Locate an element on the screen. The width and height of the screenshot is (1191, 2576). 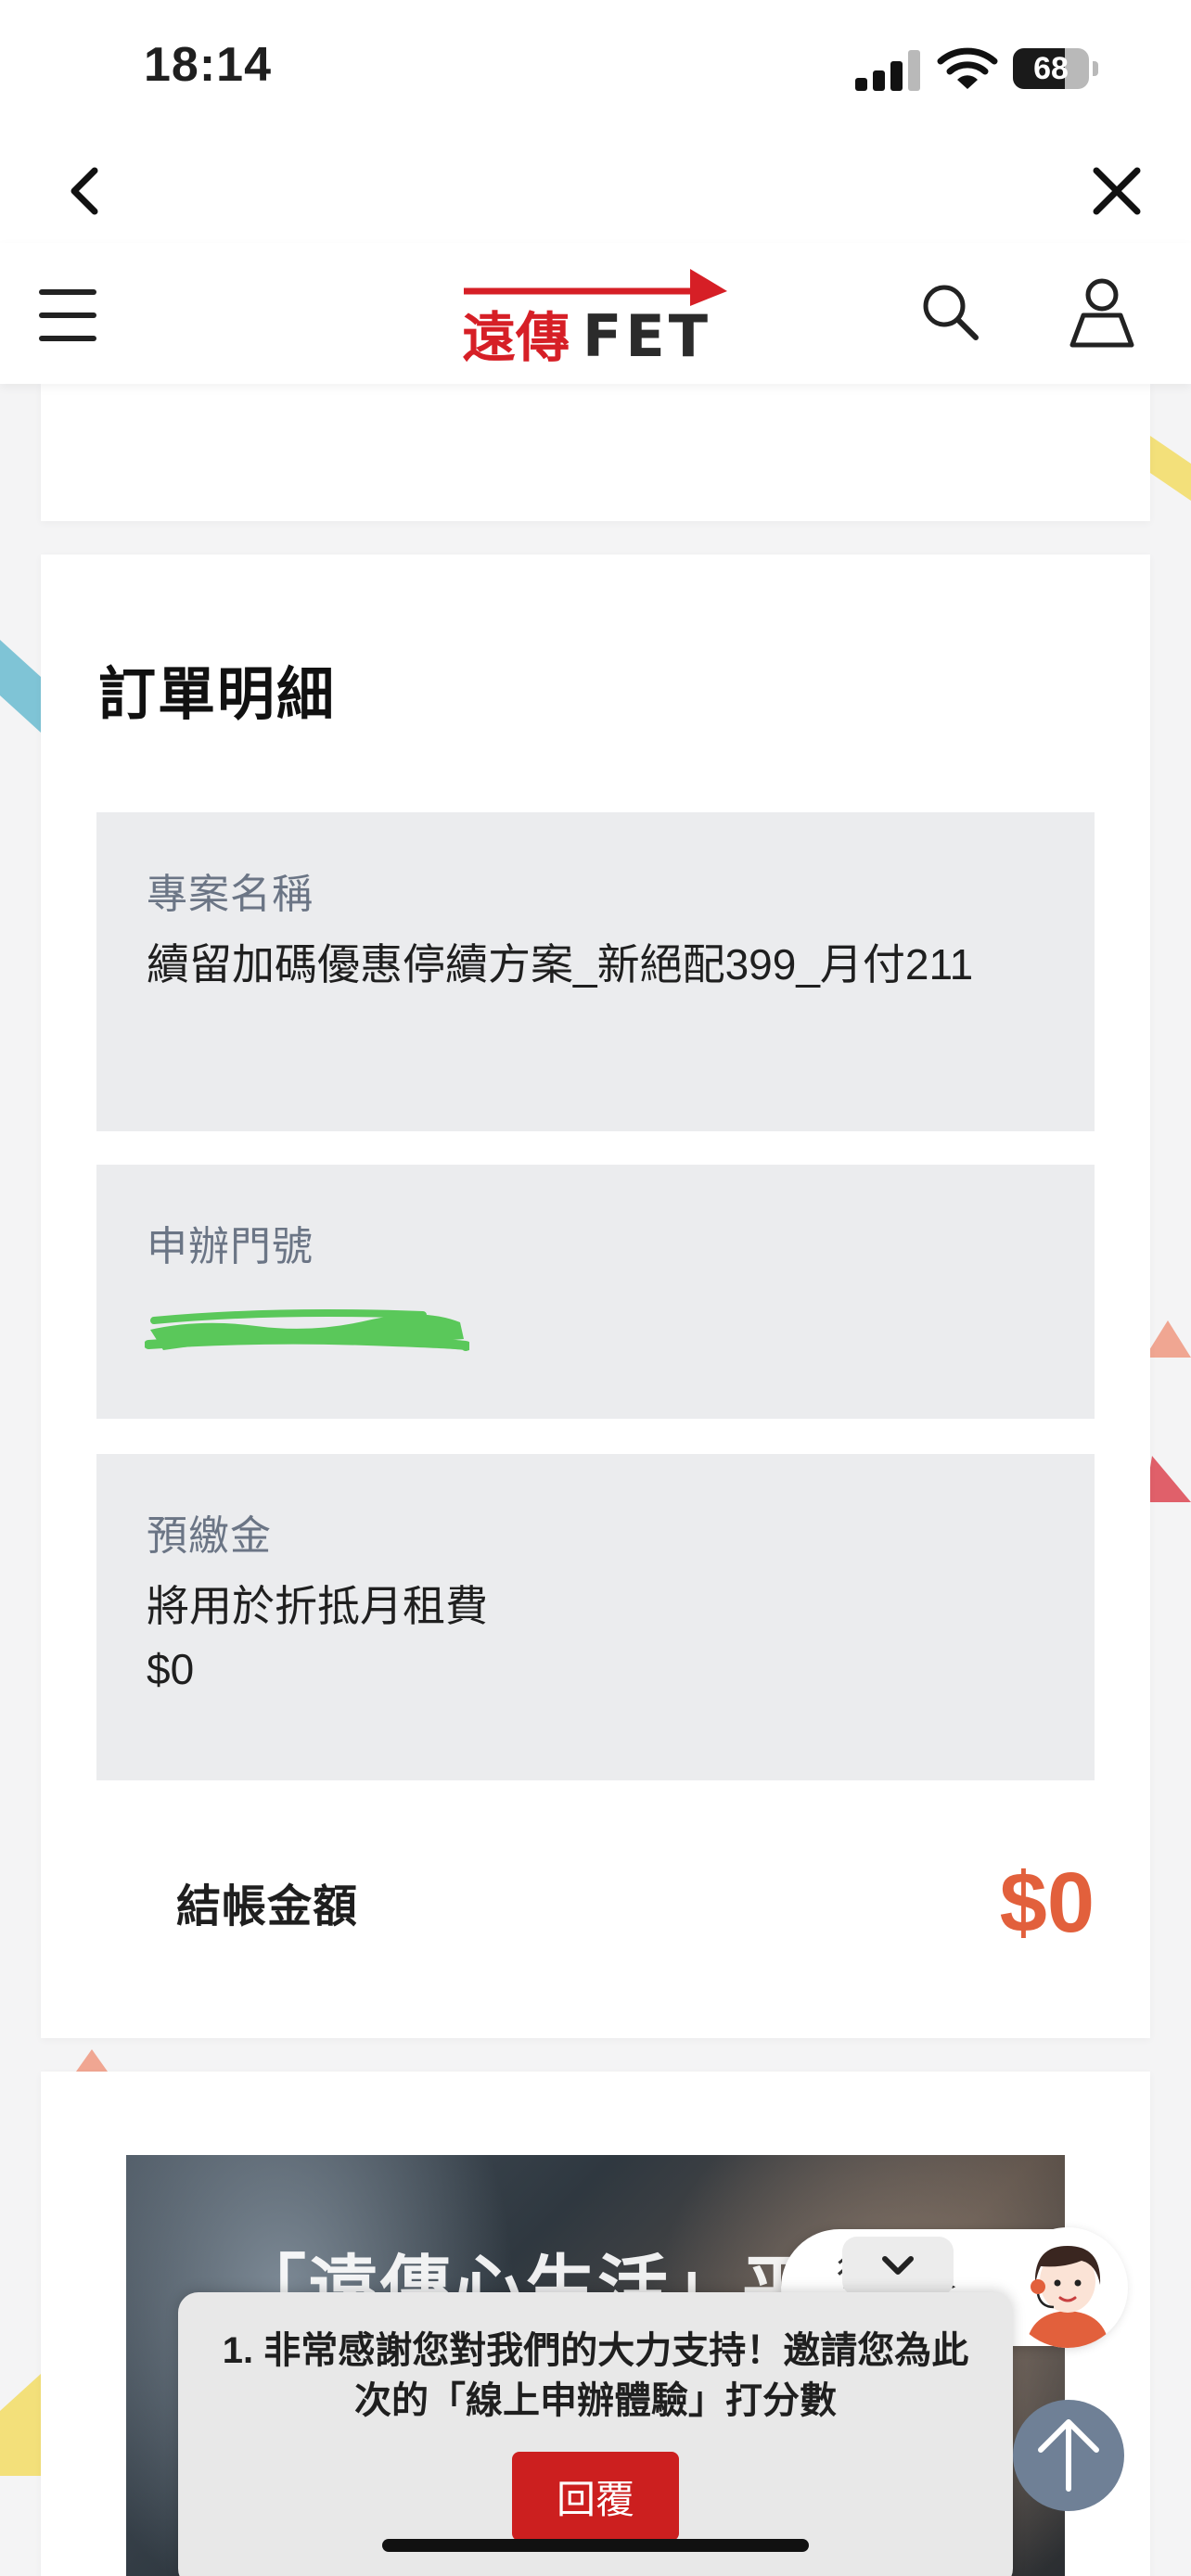
user-icon is located at coordinates (1102, 313).